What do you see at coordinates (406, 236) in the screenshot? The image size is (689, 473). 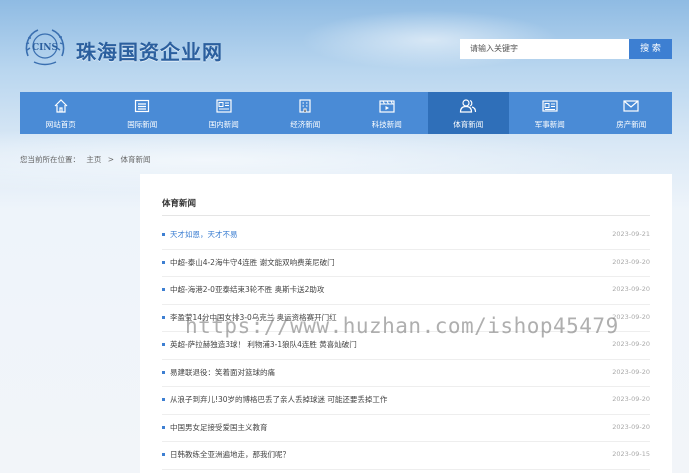 I see `news-item: 天才如恩，天才不易 2023-09-21` at bounding box center [406, 236].